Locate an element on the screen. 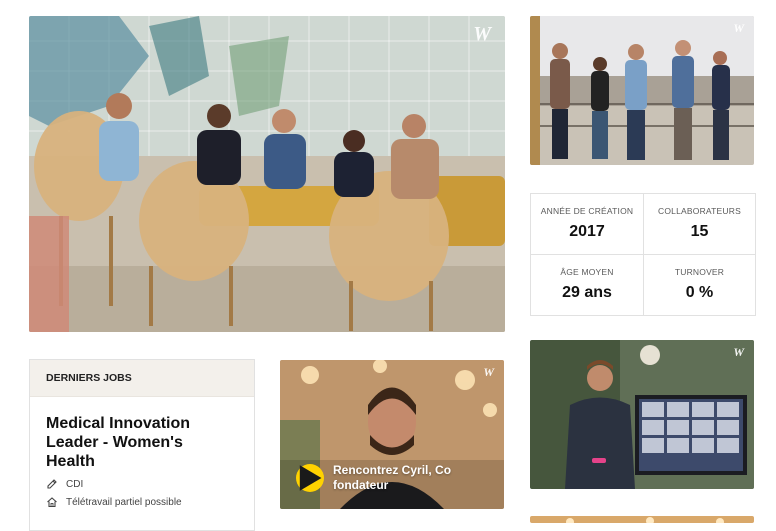 This screenshot has height=531, width=776. stat-label: Turnover is located at coordinates (699, 272).